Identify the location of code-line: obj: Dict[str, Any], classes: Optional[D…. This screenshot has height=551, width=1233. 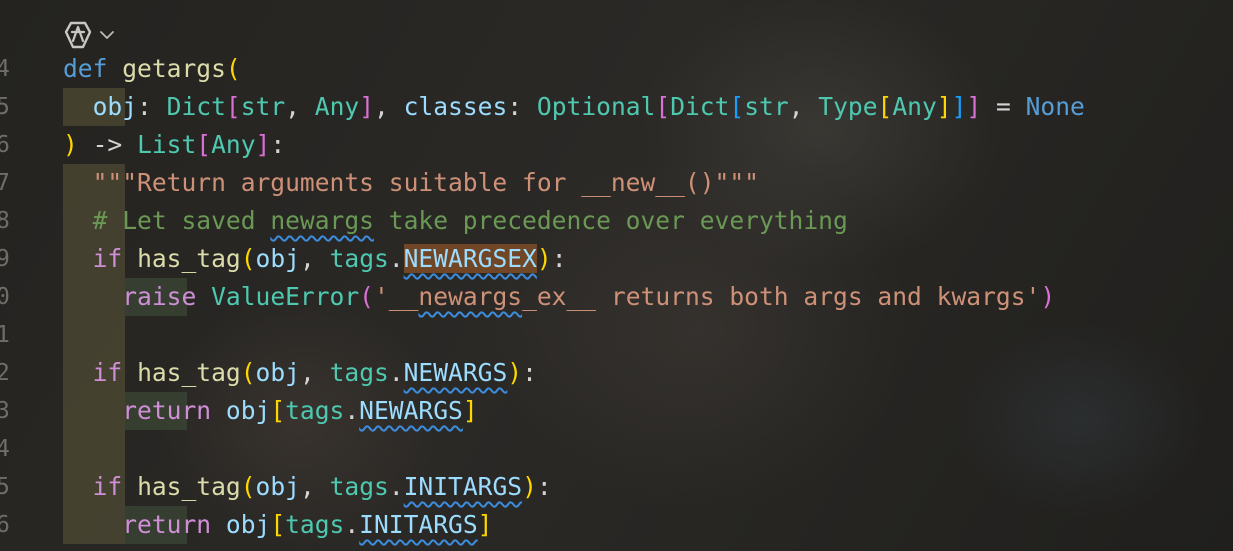
(574, 107).